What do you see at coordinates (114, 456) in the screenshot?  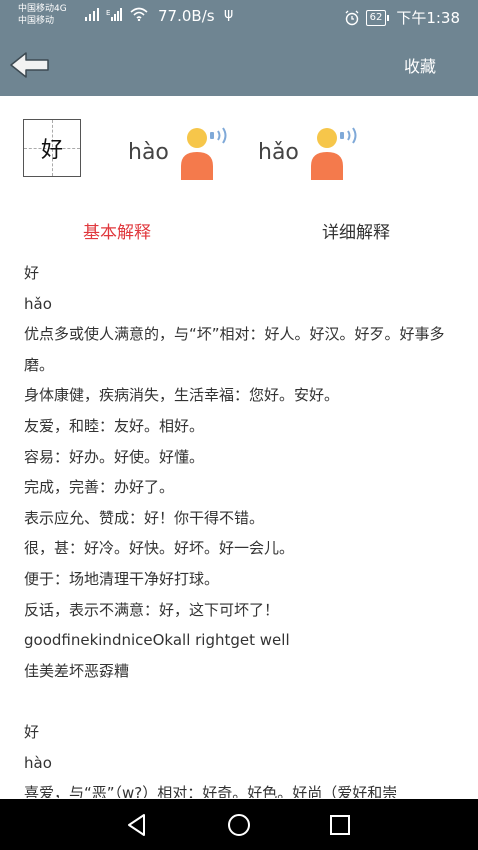 I see `definition-line: 容易：好办。好使。好懂。` at bounding box center [114, 456].